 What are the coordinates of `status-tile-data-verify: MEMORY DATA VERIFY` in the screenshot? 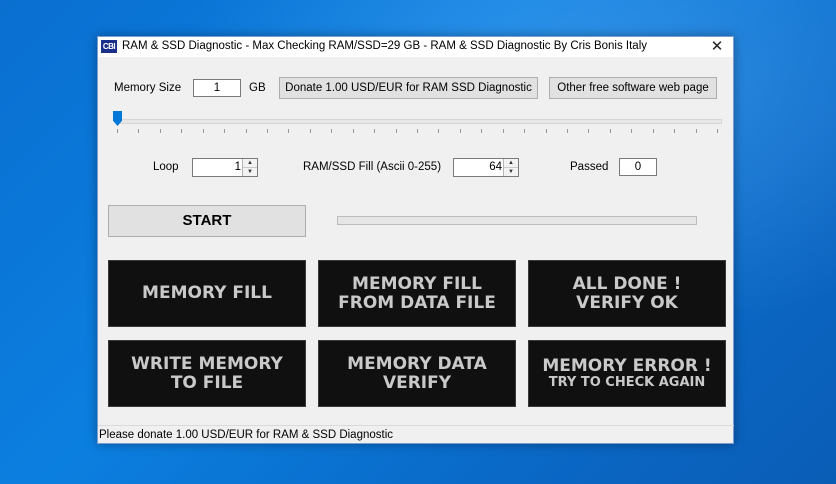 It's located at (417, 373).